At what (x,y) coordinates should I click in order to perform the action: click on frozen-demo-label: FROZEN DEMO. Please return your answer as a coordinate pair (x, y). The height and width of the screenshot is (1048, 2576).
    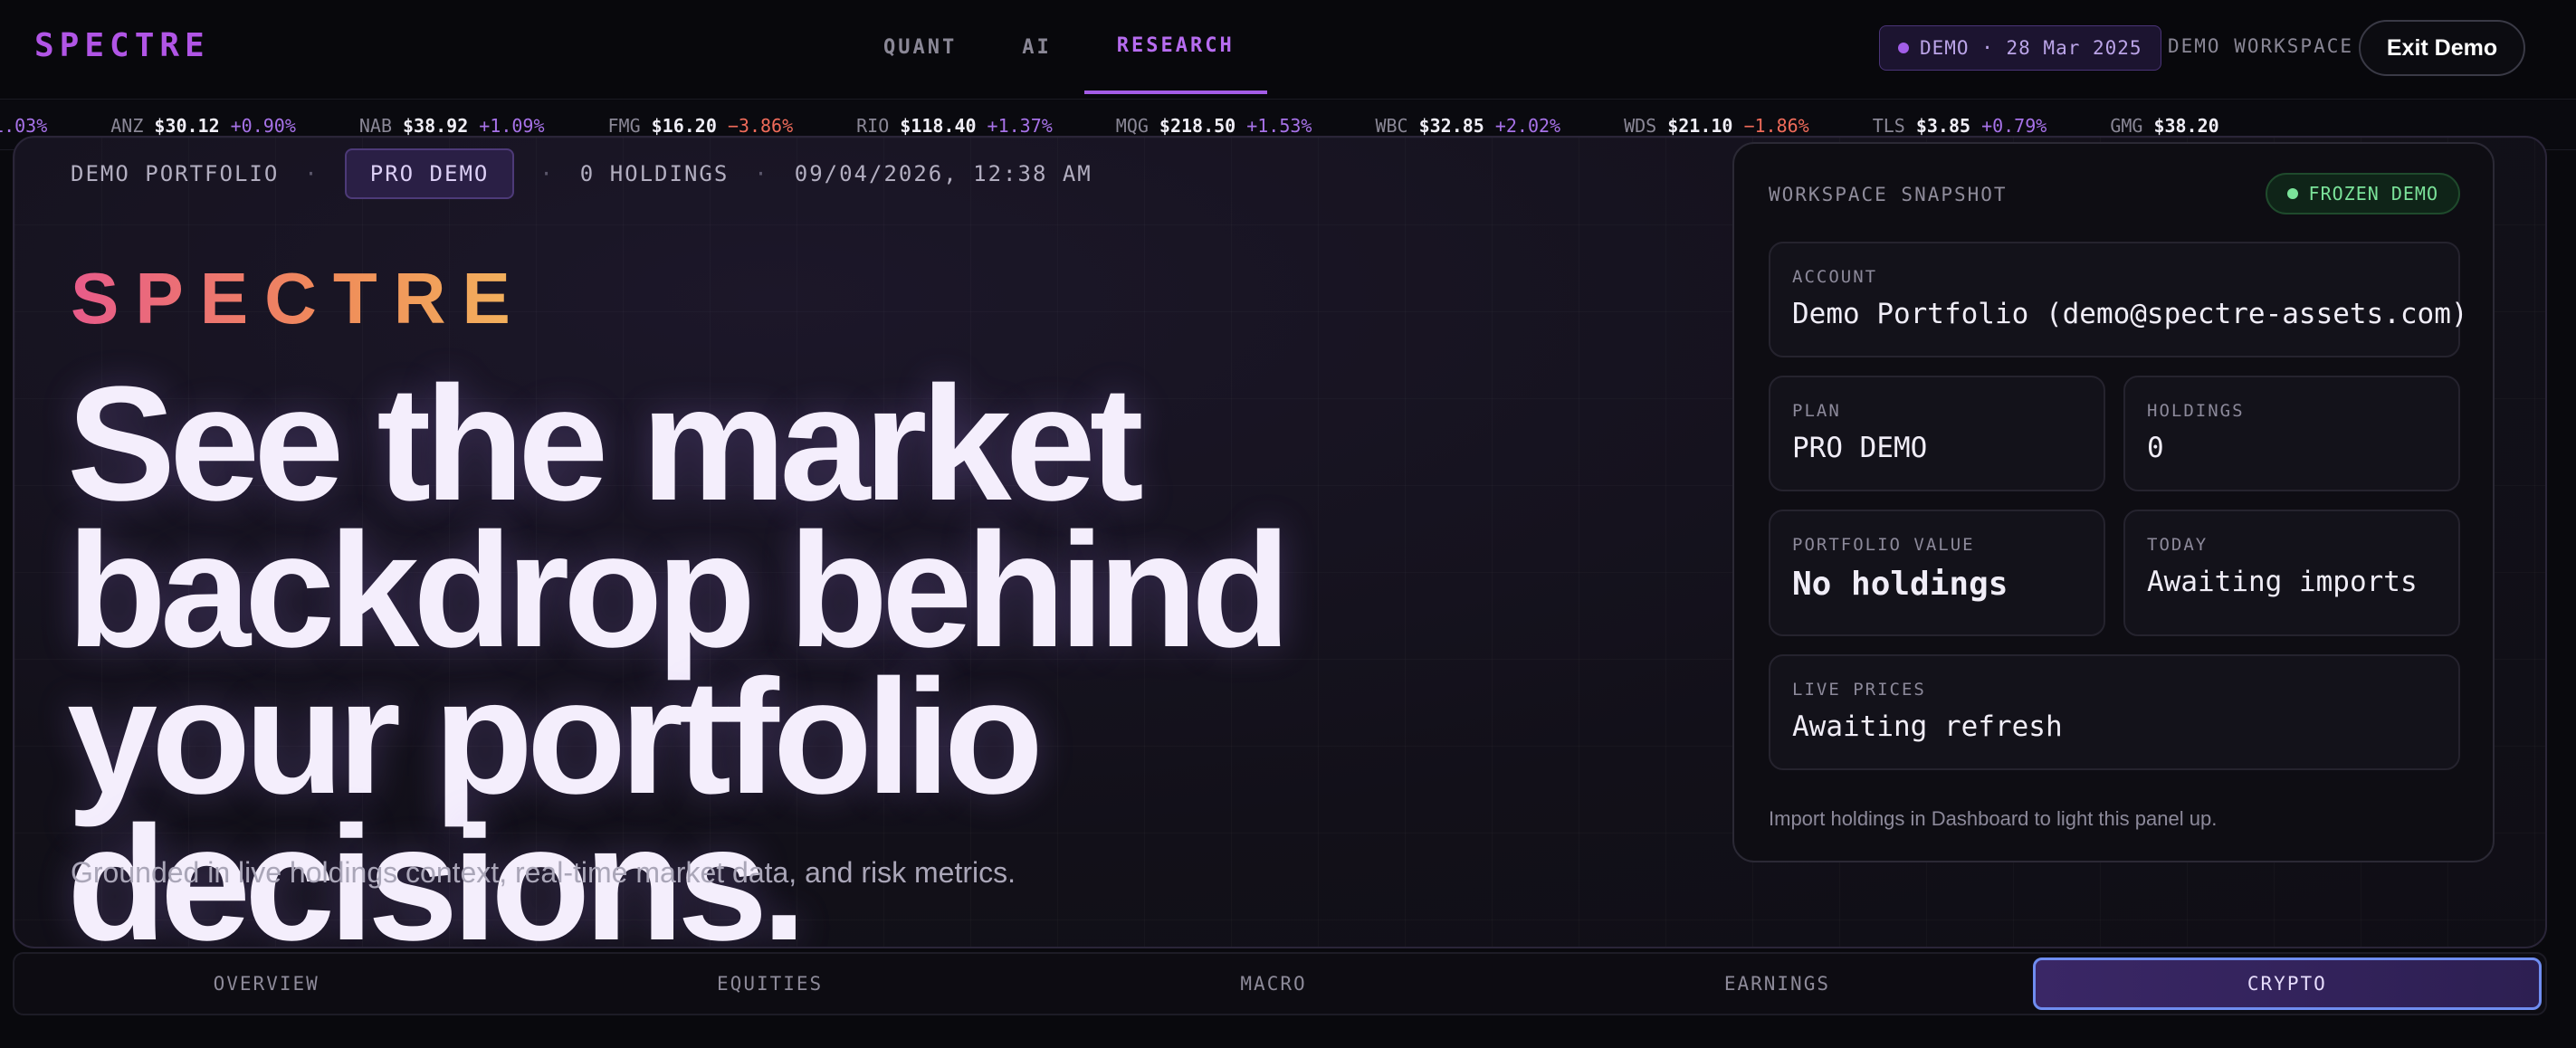
    Looking at the image, I should click on (2373, 194).